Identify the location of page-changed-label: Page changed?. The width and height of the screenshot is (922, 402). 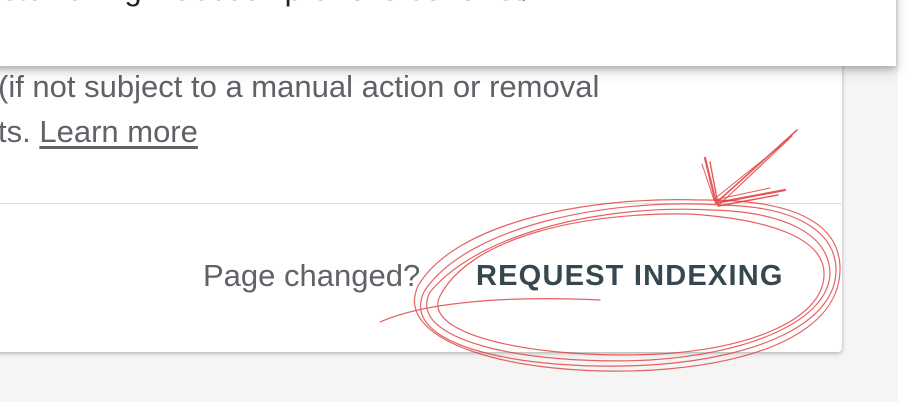
(312, 275).